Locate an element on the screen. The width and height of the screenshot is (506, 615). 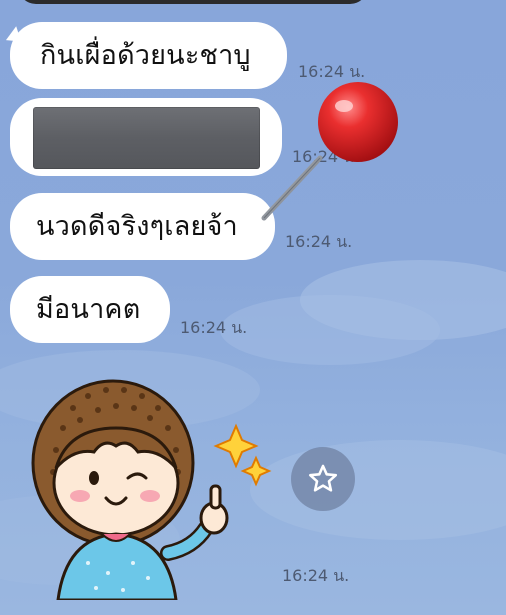
previous-message-bubble is located at coordinates (193, 2).